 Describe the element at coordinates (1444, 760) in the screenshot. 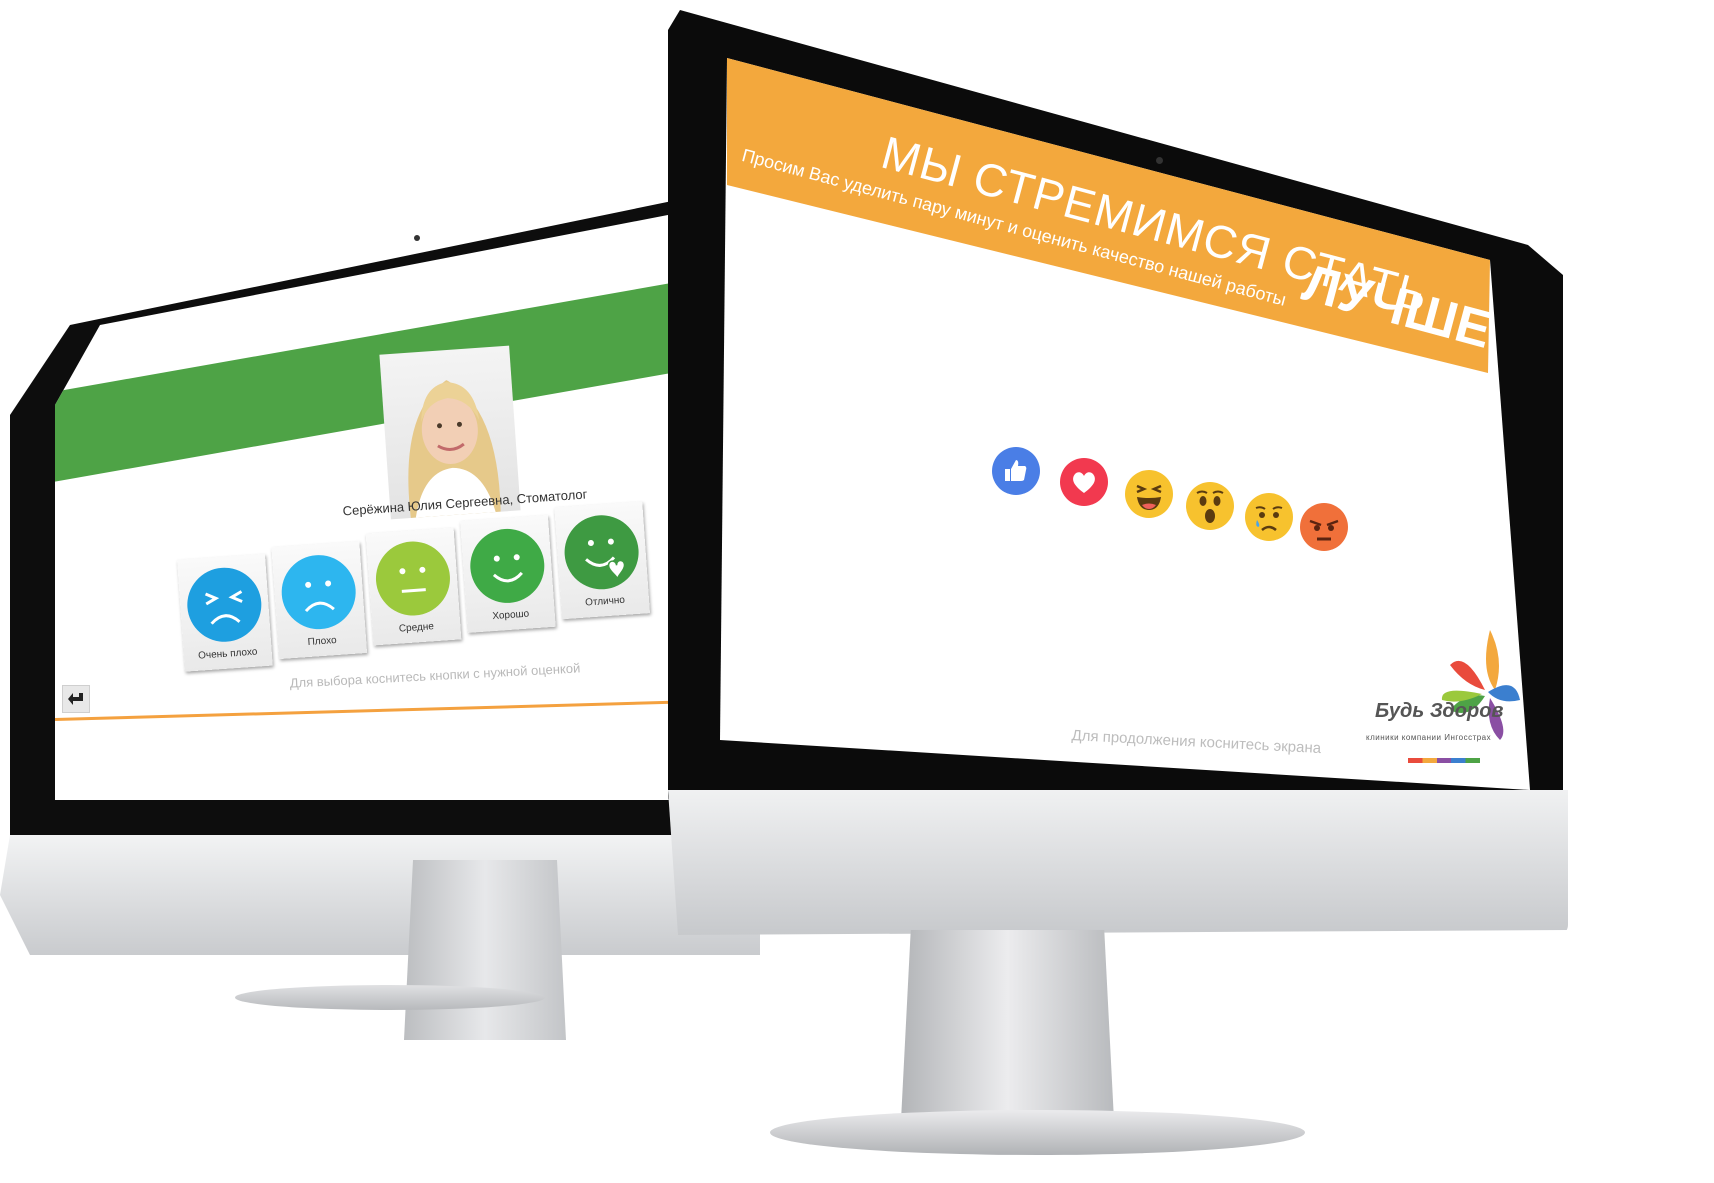

I see `brand-color-stripe` at that location.